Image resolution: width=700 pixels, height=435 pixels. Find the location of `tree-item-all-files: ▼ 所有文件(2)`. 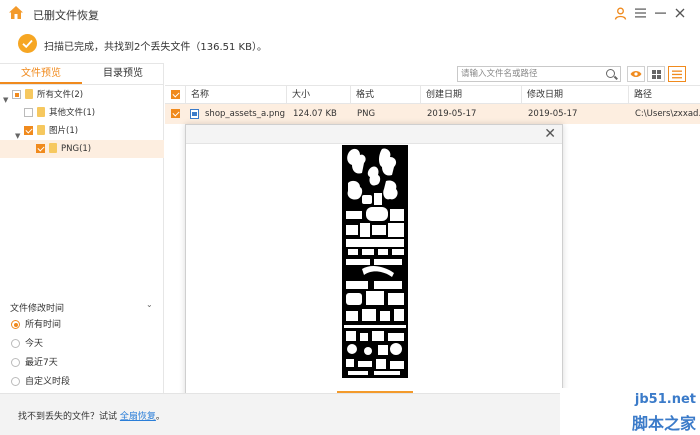

tree-item-all-files: ▼ 所有文件(2) is located at coordinates (82, 95).